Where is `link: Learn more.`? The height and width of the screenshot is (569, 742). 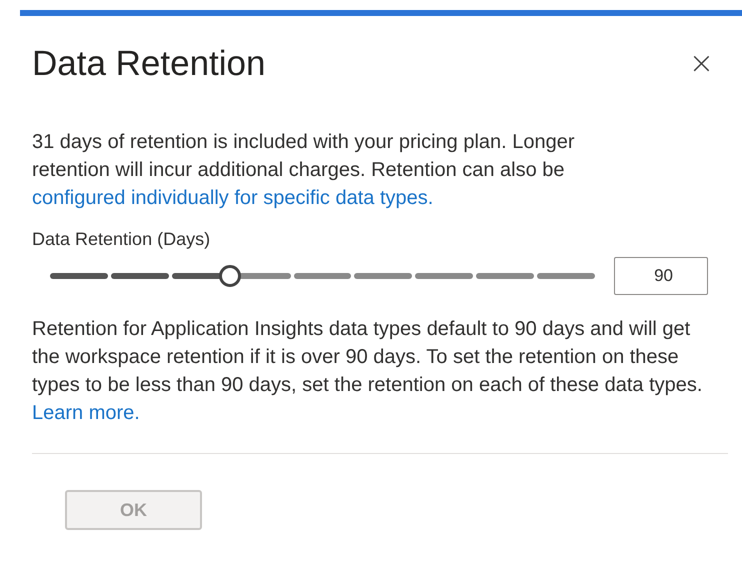
link: Learn more. is located at coordinates (86, 413).